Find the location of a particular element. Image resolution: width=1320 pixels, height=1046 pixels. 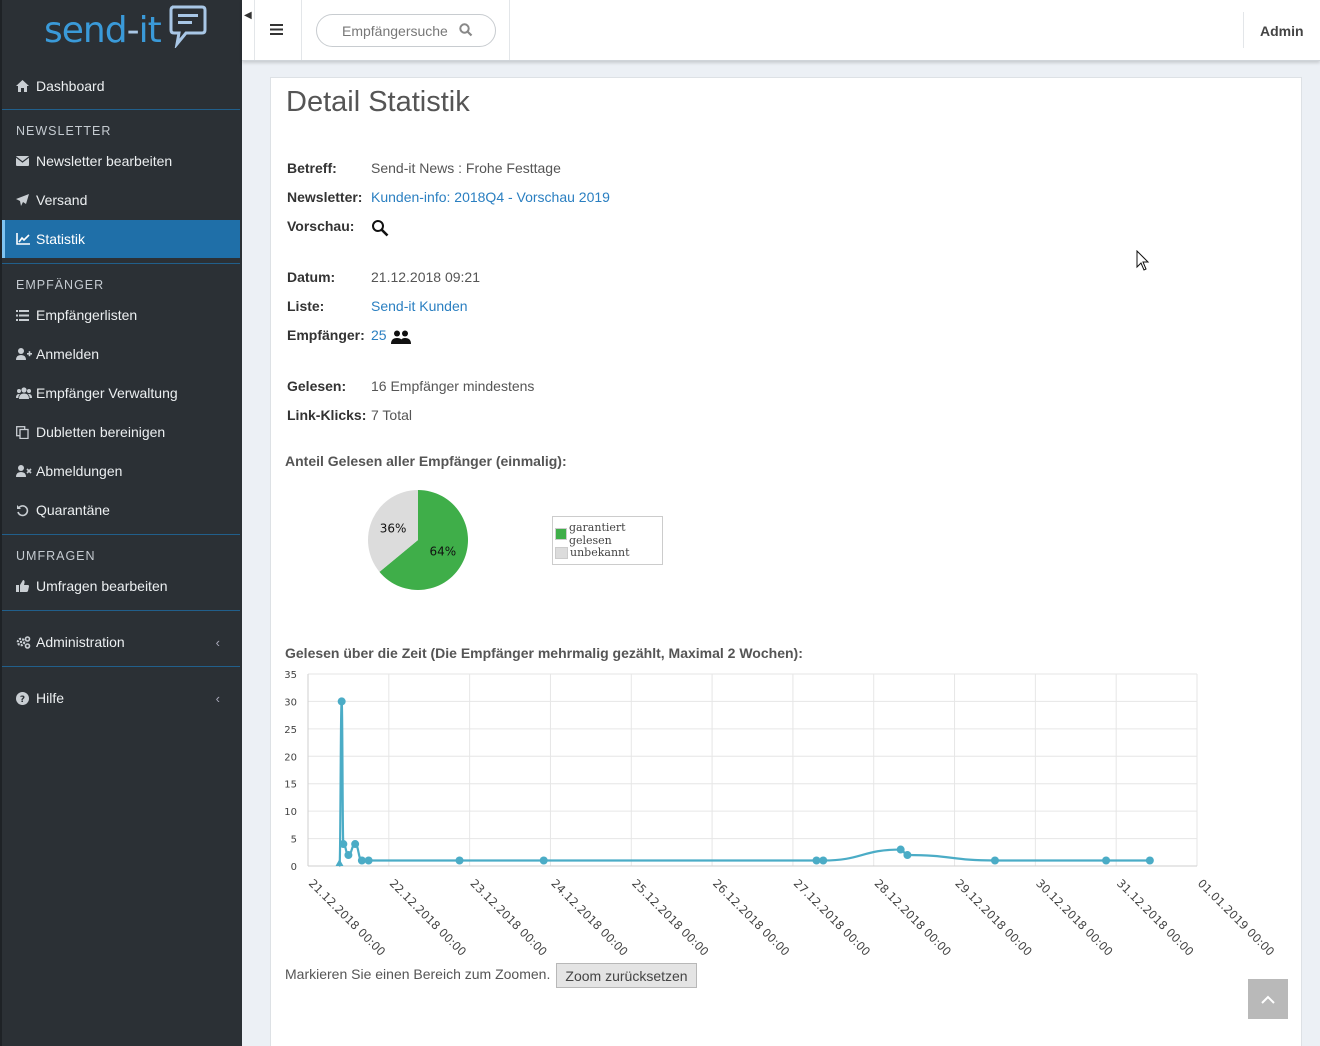

x-tick-label: 27.12.2018 00:00 is located at coordinates (832, 917).